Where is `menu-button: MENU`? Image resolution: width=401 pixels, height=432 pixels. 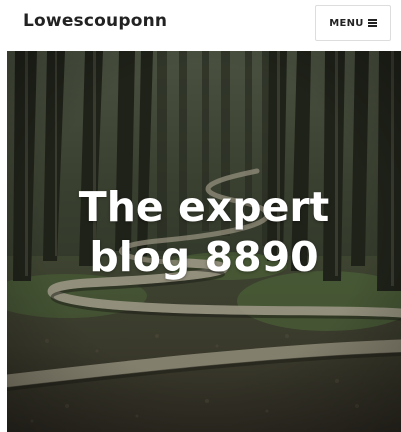
menu-button: MENU is located at coordinates (353, 23).